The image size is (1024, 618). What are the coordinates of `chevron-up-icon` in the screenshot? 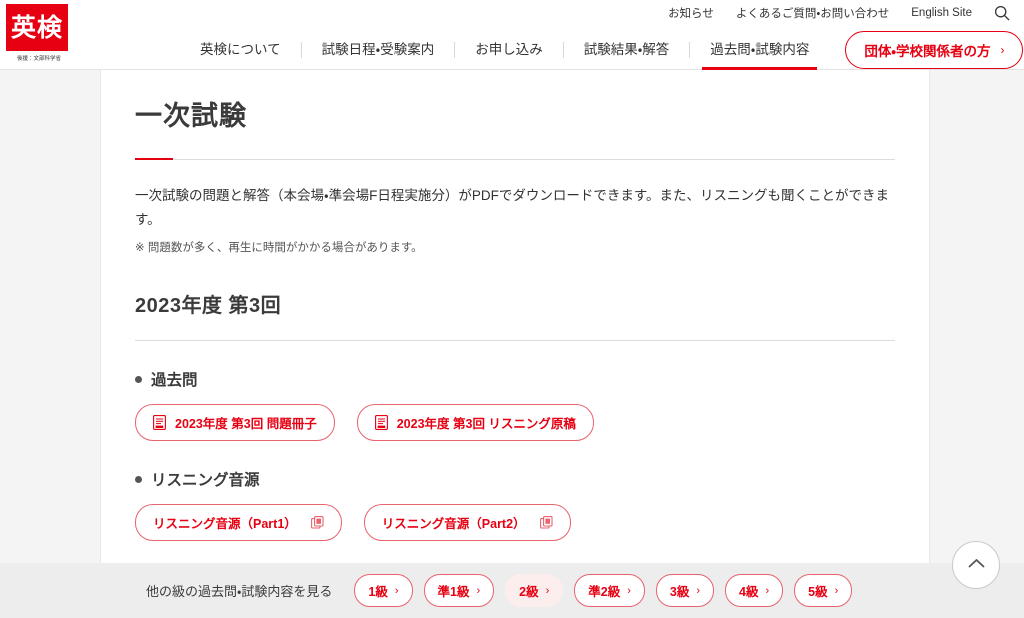 It's located at (976, 565).